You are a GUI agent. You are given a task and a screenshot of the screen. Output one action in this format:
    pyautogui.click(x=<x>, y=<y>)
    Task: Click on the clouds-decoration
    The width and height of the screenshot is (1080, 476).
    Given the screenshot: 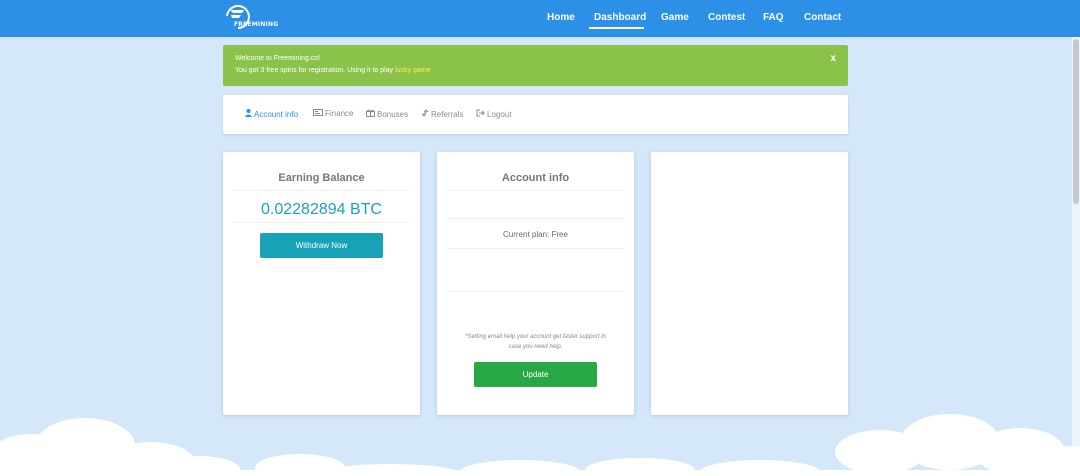 What is the action you would take?
    pyautogui.click(x=540, y=445)
    